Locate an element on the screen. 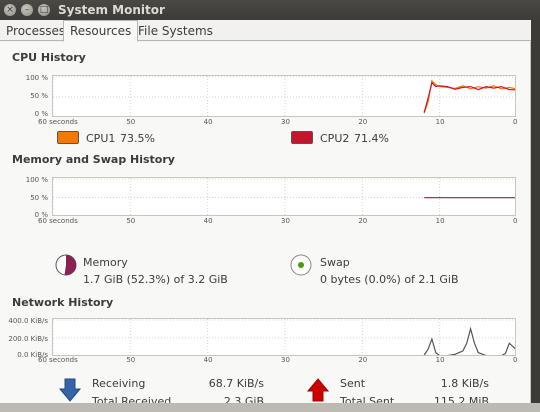 This screenshot has height=412, width=540. cpu2-series-line is located at coordinates (469, 97).